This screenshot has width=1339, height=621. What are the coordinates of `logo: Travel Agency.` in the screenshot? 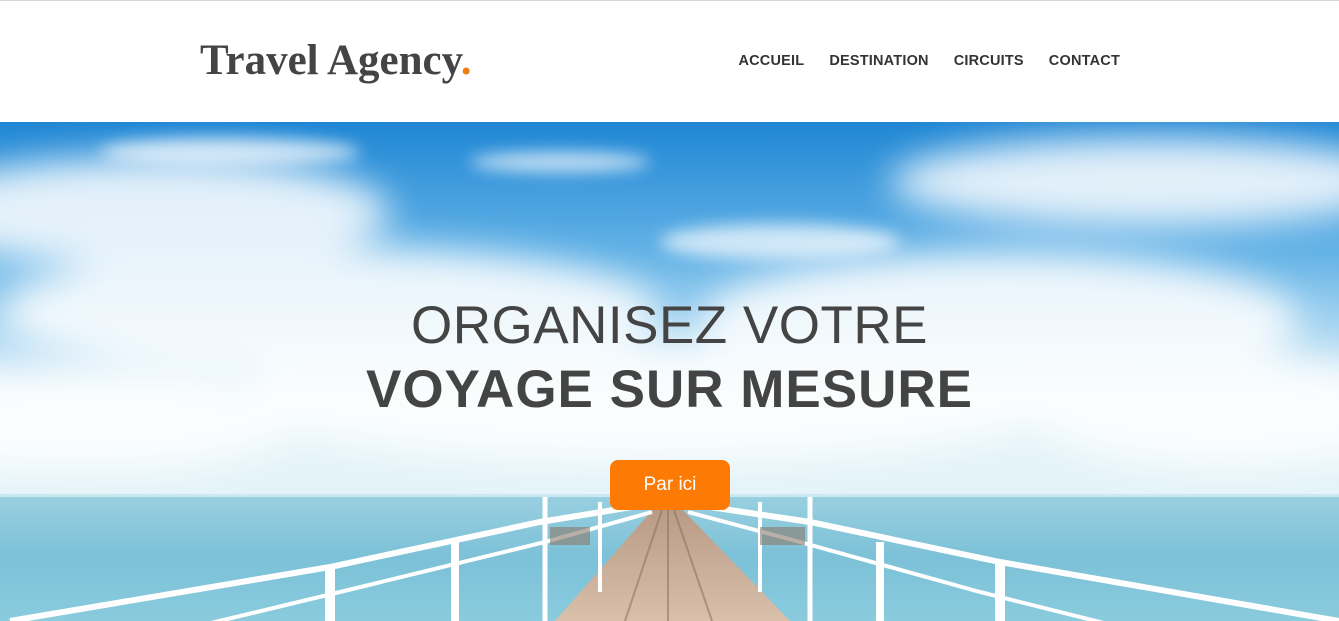 It's located at (336, 61).